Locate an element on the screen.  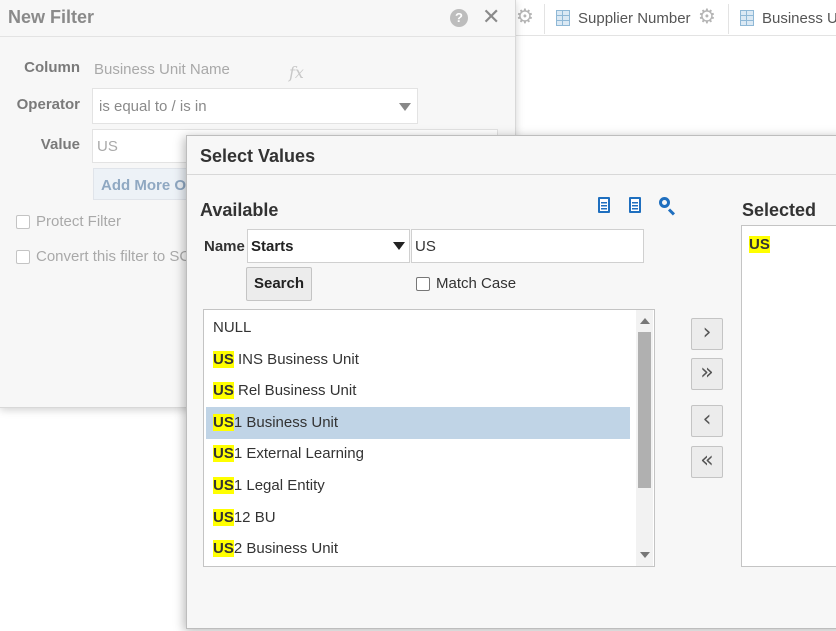
fx-icon: fx is located at coordinates (296, 72).